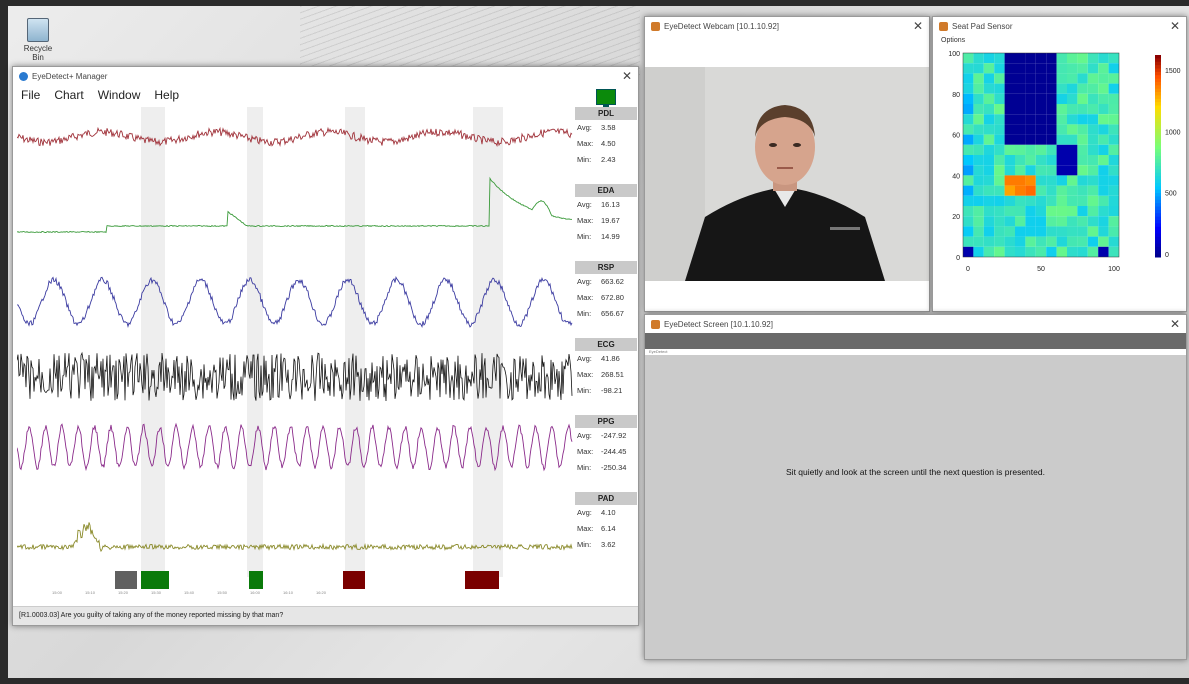  What do you see at coordinates (614, 435) in the screenshot?
I see `stat-value: -247.92` at bounding box center [614, 435].